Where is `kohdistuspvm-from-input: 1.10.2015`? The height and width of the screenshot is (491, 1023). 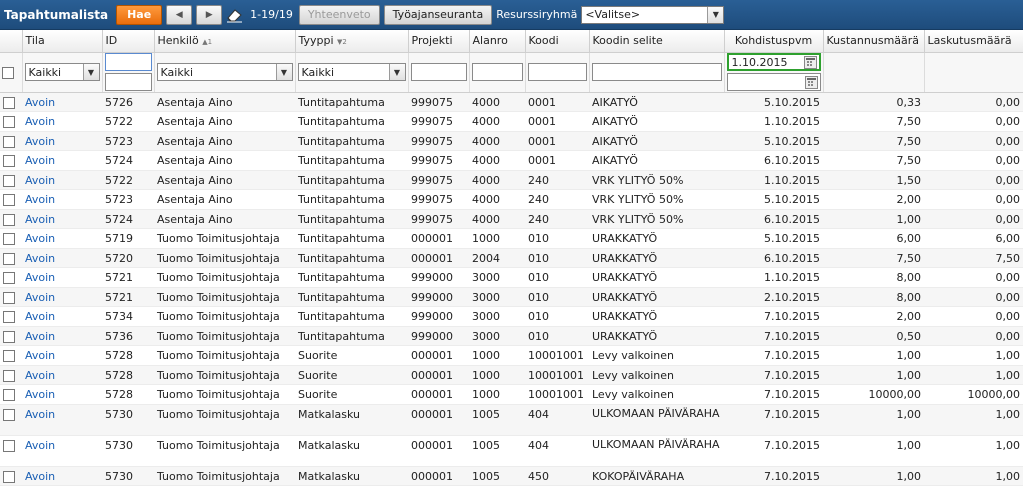
kohdistuspvm-from-input: 1.10.2015 is located at coordinates (773, 62).